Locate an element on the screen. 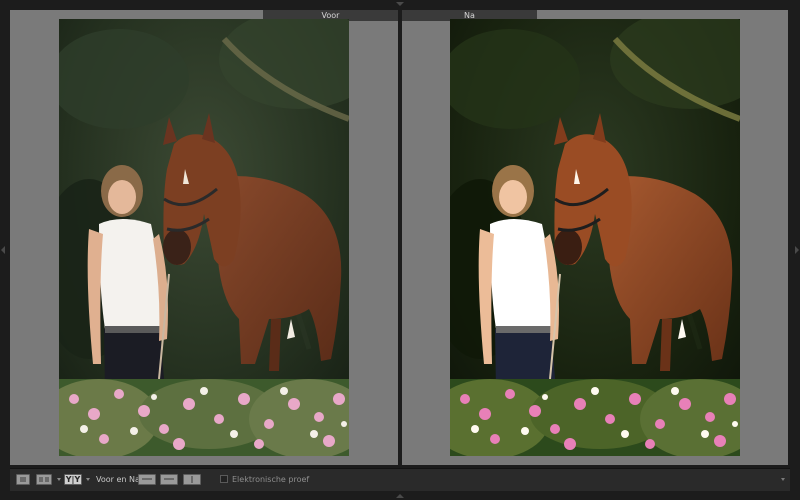  loupe-view-icon is located at coordinates (23, 479).